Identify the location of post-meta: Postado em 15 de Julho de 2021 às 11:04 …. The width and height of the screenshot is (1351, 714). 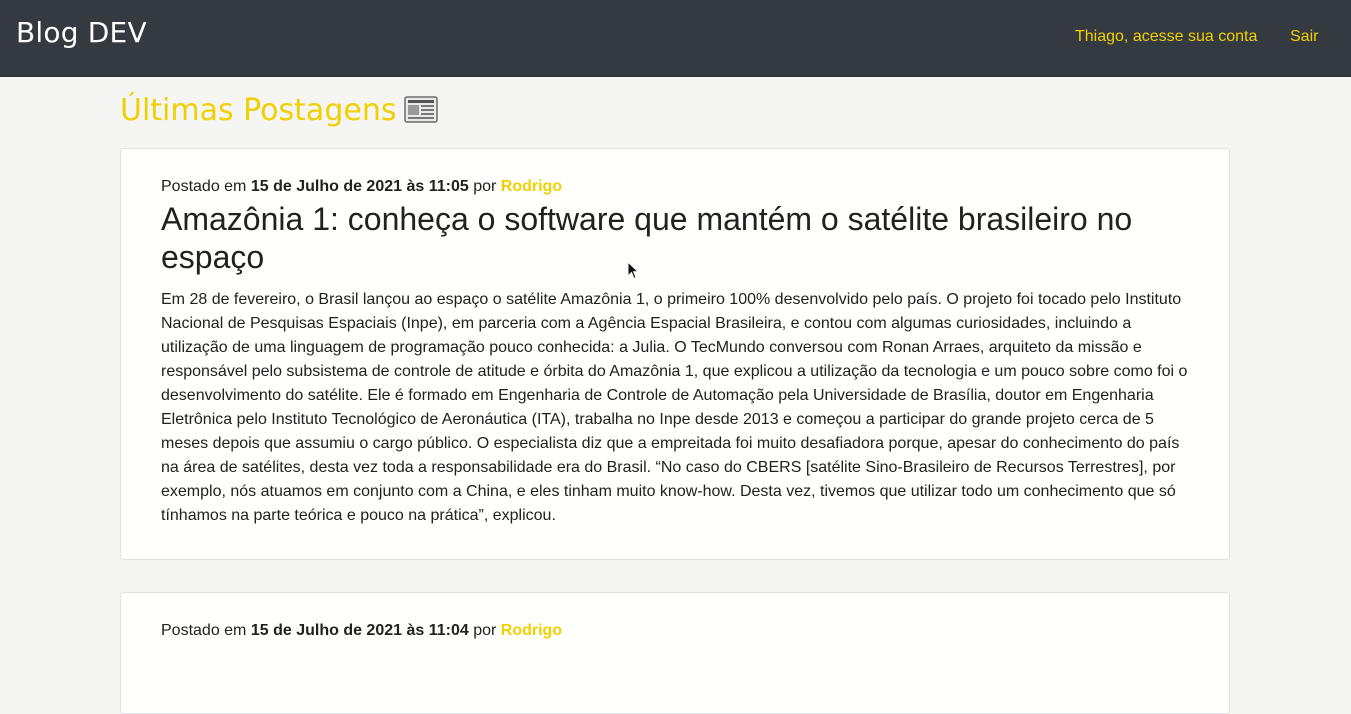
(361, 631).